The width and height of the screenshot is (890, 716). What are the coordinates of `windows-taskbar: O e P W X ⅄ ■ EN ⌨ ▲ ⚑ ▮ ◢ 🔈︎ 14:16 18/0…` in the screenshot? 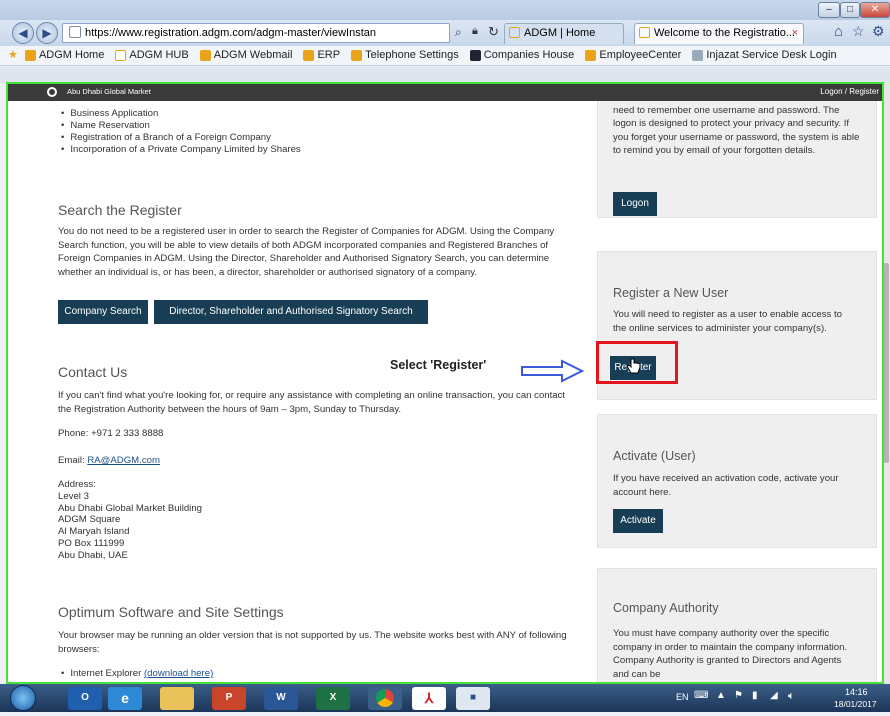 It's located at (445, 698).